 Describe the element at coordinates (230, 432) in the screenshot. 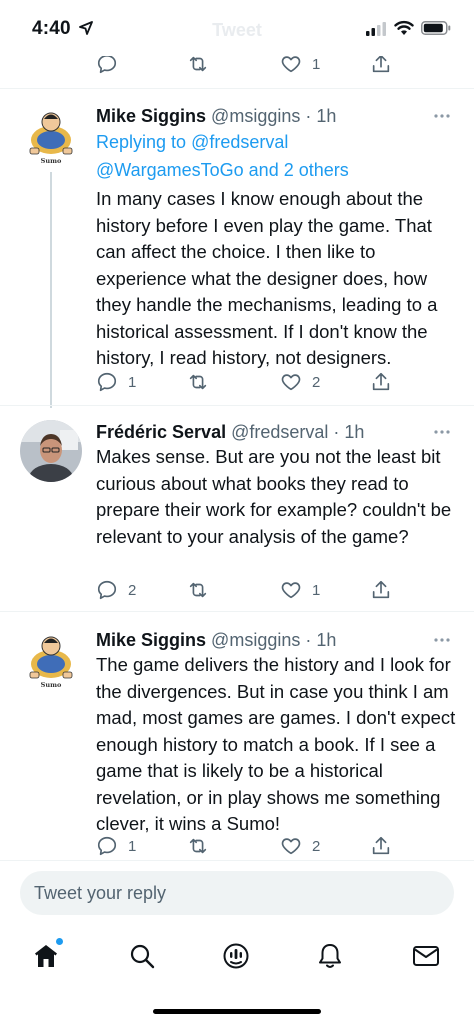

I see `tweet-header: Frédéric Serval @fredserval · 1h` at that location.